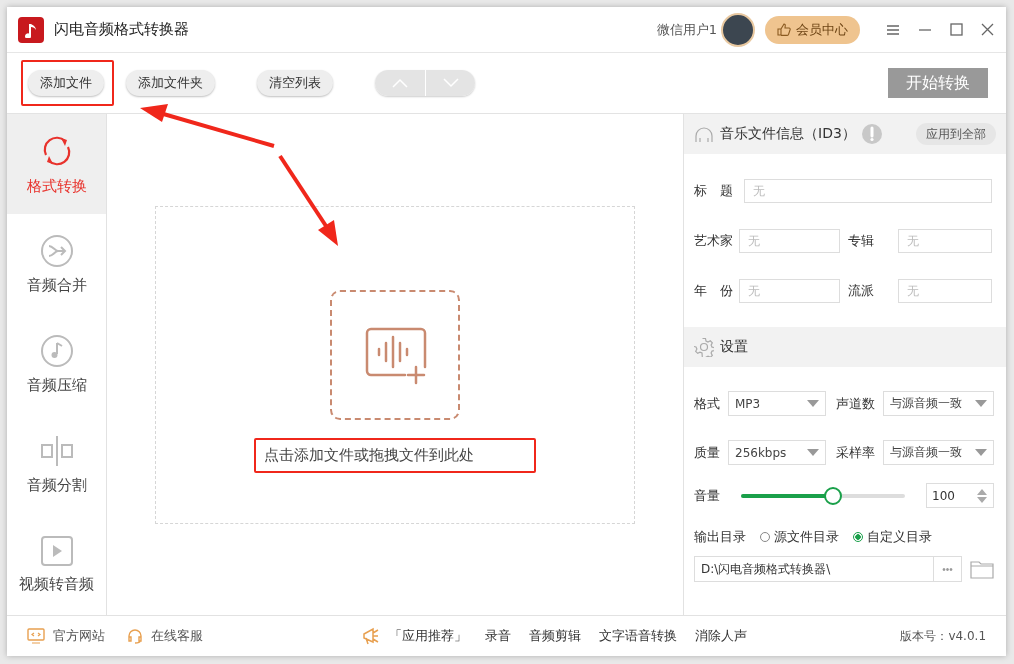 This screenshot has width=1014, height=664. What do you see at coordinates (828, 569) in the screenshot?
I see `output-path-field: D:\闪电音频格式转换器\ •••` at bounding box center [828, 569].